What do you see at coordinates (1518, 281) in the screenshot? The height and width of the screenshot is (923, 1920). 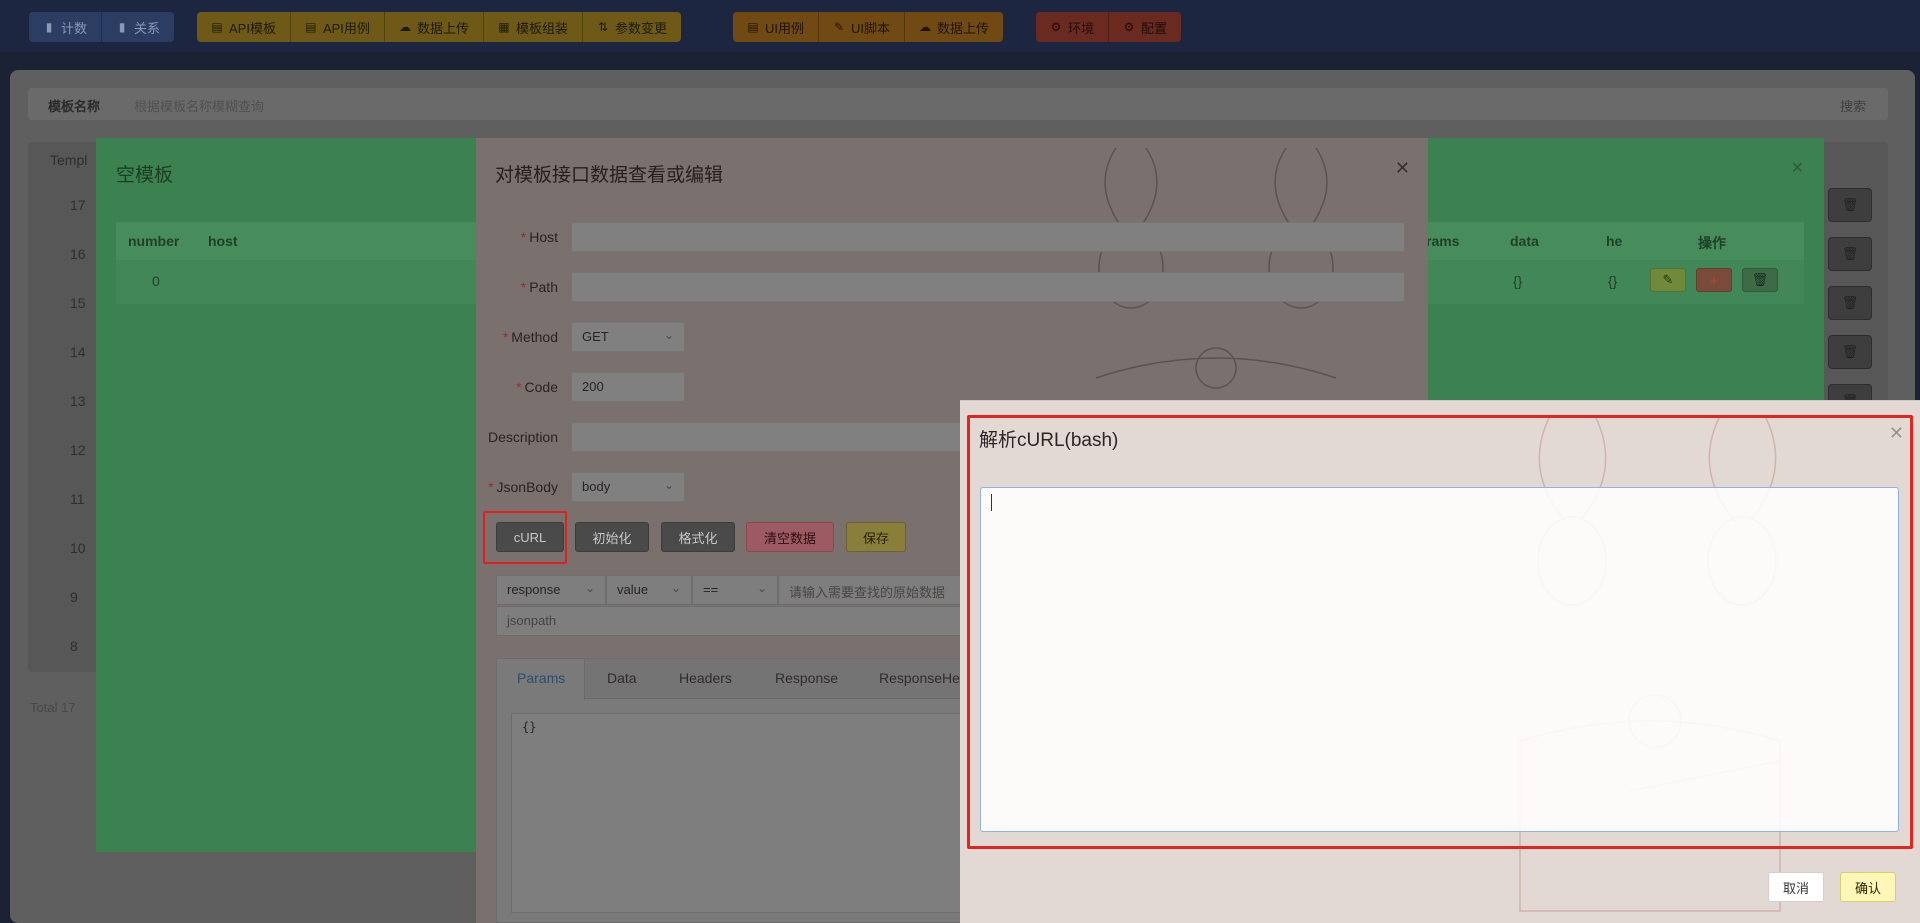 I see `cell-data: {}` at bounding box center [1518, 281].